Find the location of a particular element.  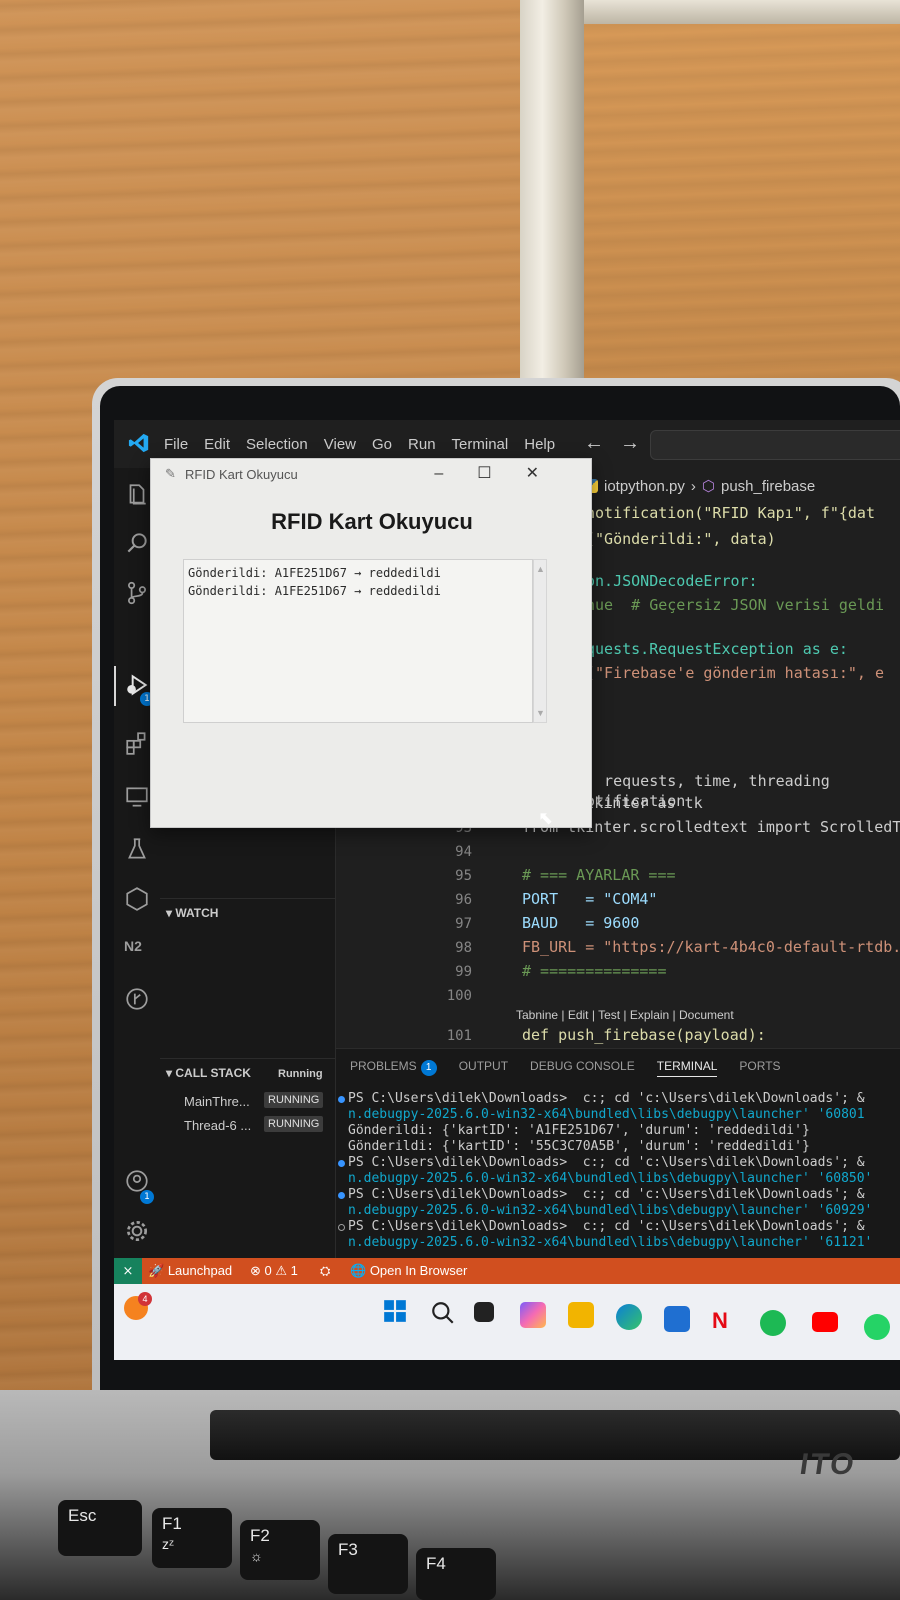

window-controls: –☐✕ is located at coordinates (503, 473).